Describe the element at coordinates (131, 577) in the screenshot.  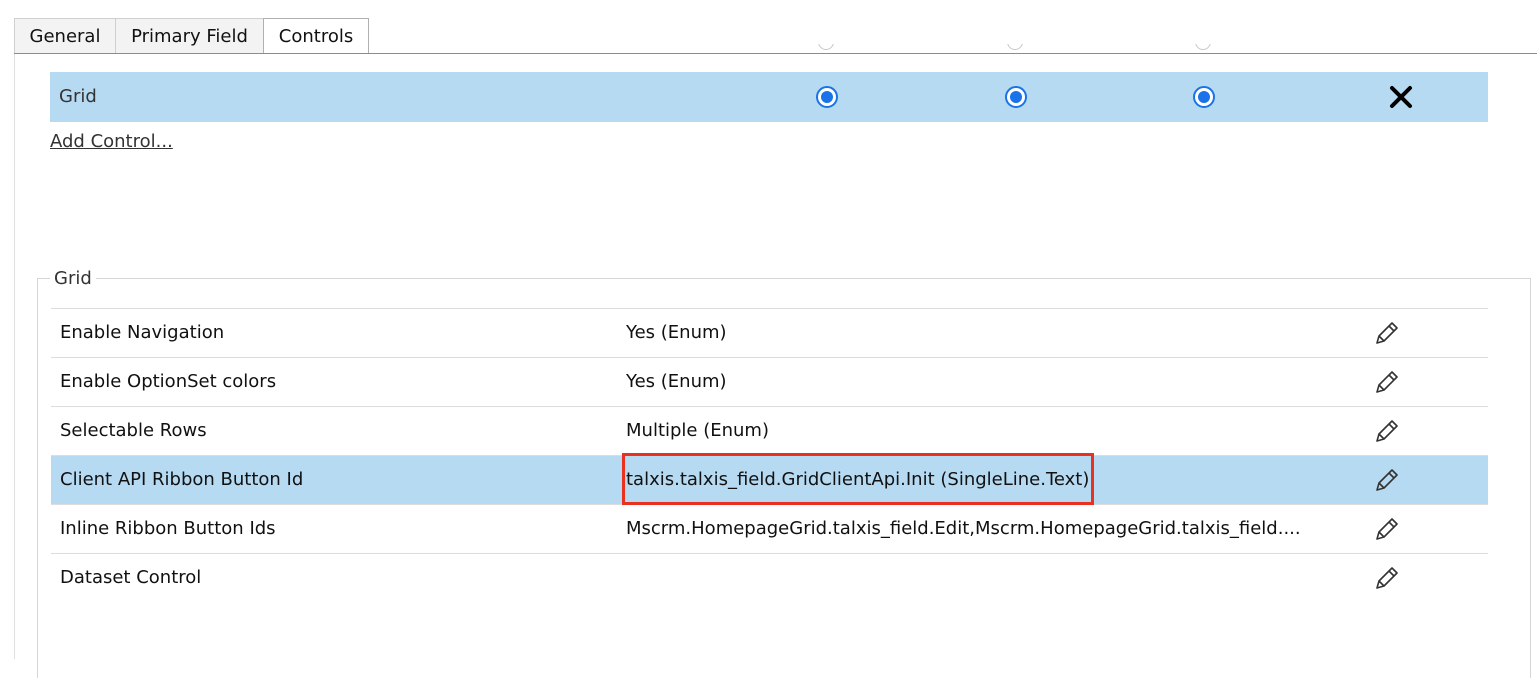
I see `property-name: Dataset Control` at that location.